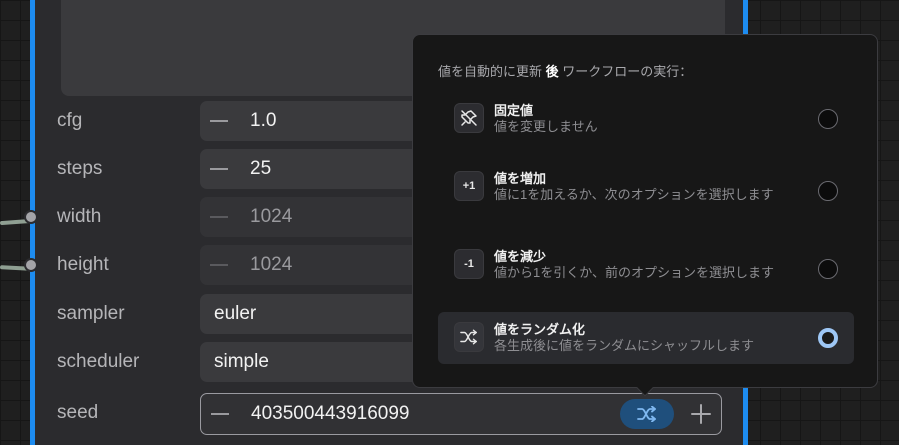 Image resolution: width=899 pixels, height=445 pixels. I want to click on option-decrement: -1 値を減少 値から1を引くか、前のオプションを選択します, so click(646, 265).